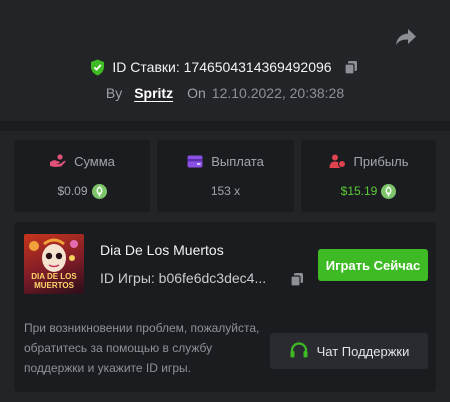 This screenshot has height=402, width=450. Describe the element at coordinates (368, 176) in the screenshot. I see `stat-profit: Прибыль $15.19` at that location.